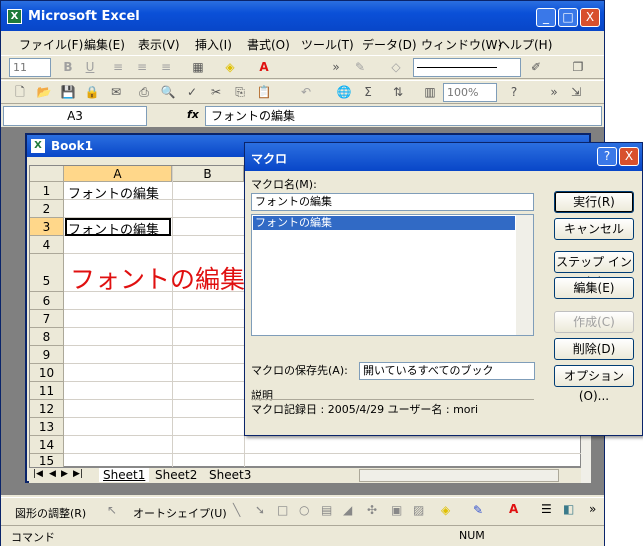  What do you see at coordinates (336, 67) in the screenshot?
I see `toolbar-options-icon: »` at bounding box center [336, 67].